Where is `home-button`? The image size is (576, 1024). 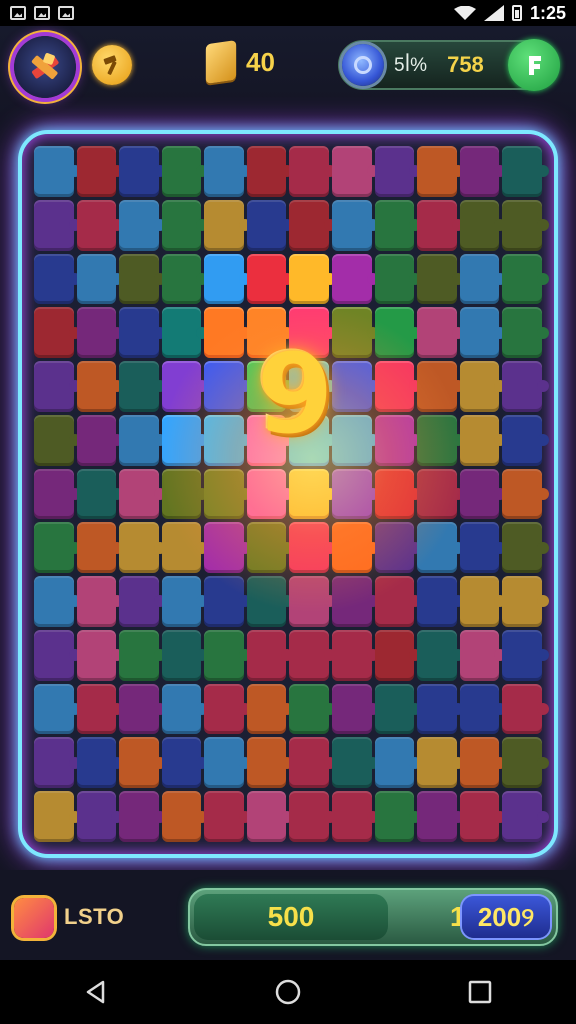 home-button is located at coordinates (288, 992).